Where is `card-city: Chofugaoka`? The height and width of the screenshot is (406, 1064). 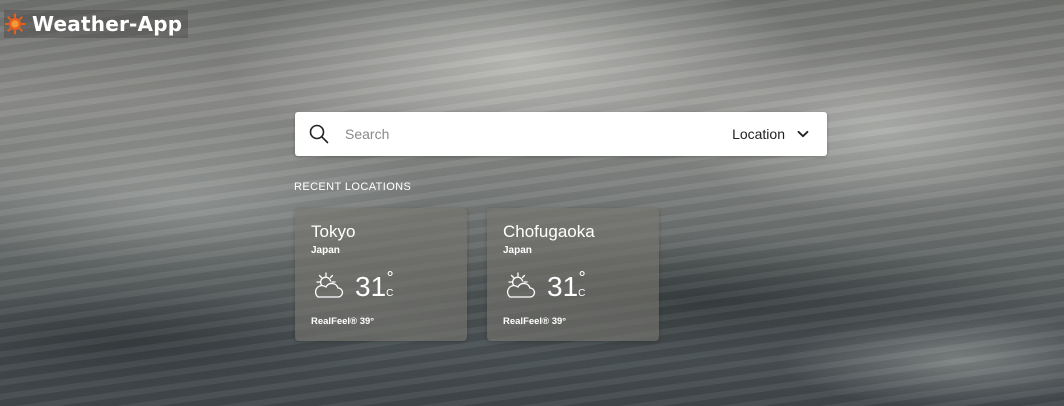 card-city: Chofugaoka is located at coordinates (549, 231).